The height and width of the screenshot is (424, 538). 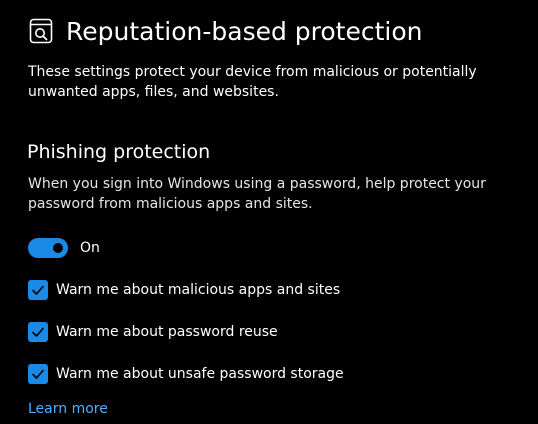 What do you see at coordinates (90, 248) in the screenshot?
I see `toggle-state-label: On` at bounding box center [90, 248].